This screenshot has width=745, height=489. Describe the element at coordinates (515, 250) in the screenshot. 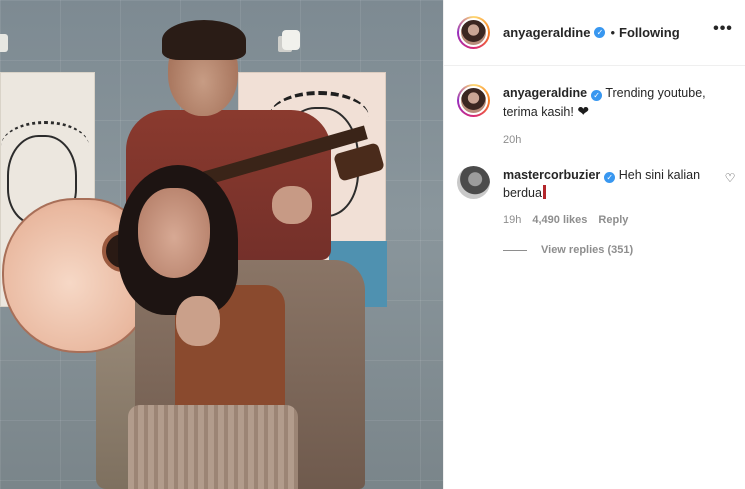

I see `replies-line` at that location.